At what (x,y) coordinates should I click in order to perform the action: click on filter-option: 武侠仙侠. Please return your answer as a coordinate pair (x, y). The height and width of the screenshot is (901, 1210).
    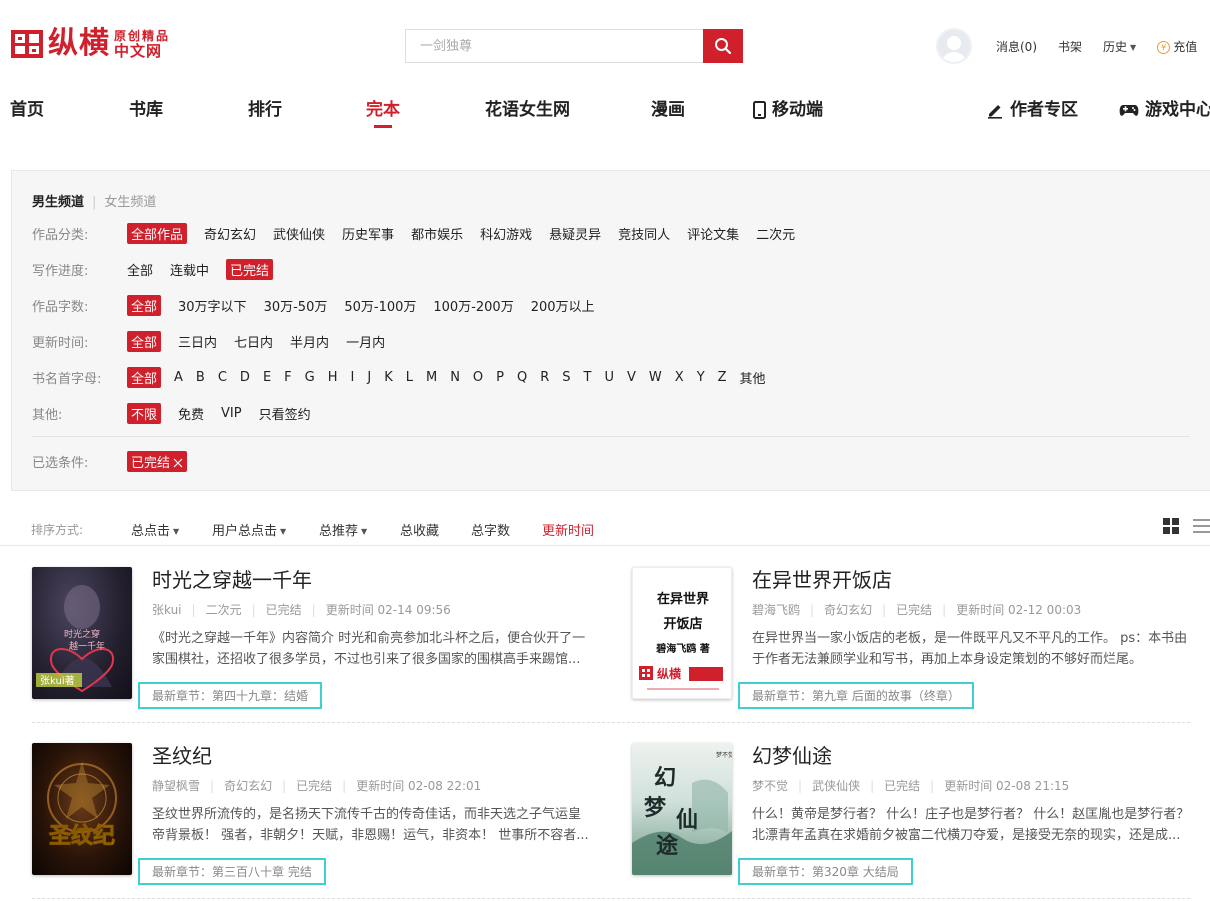
    Looking at the image, I should click on (299, 233).